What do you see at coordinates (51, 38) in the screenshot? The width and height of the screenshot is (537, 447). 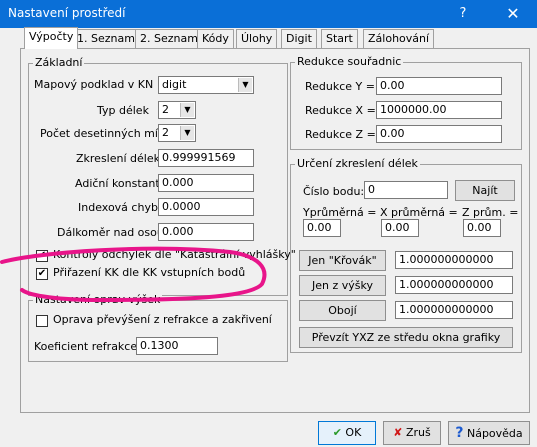 I see `tab-vypocty: Výpočty` at bounding box center [51, 38].